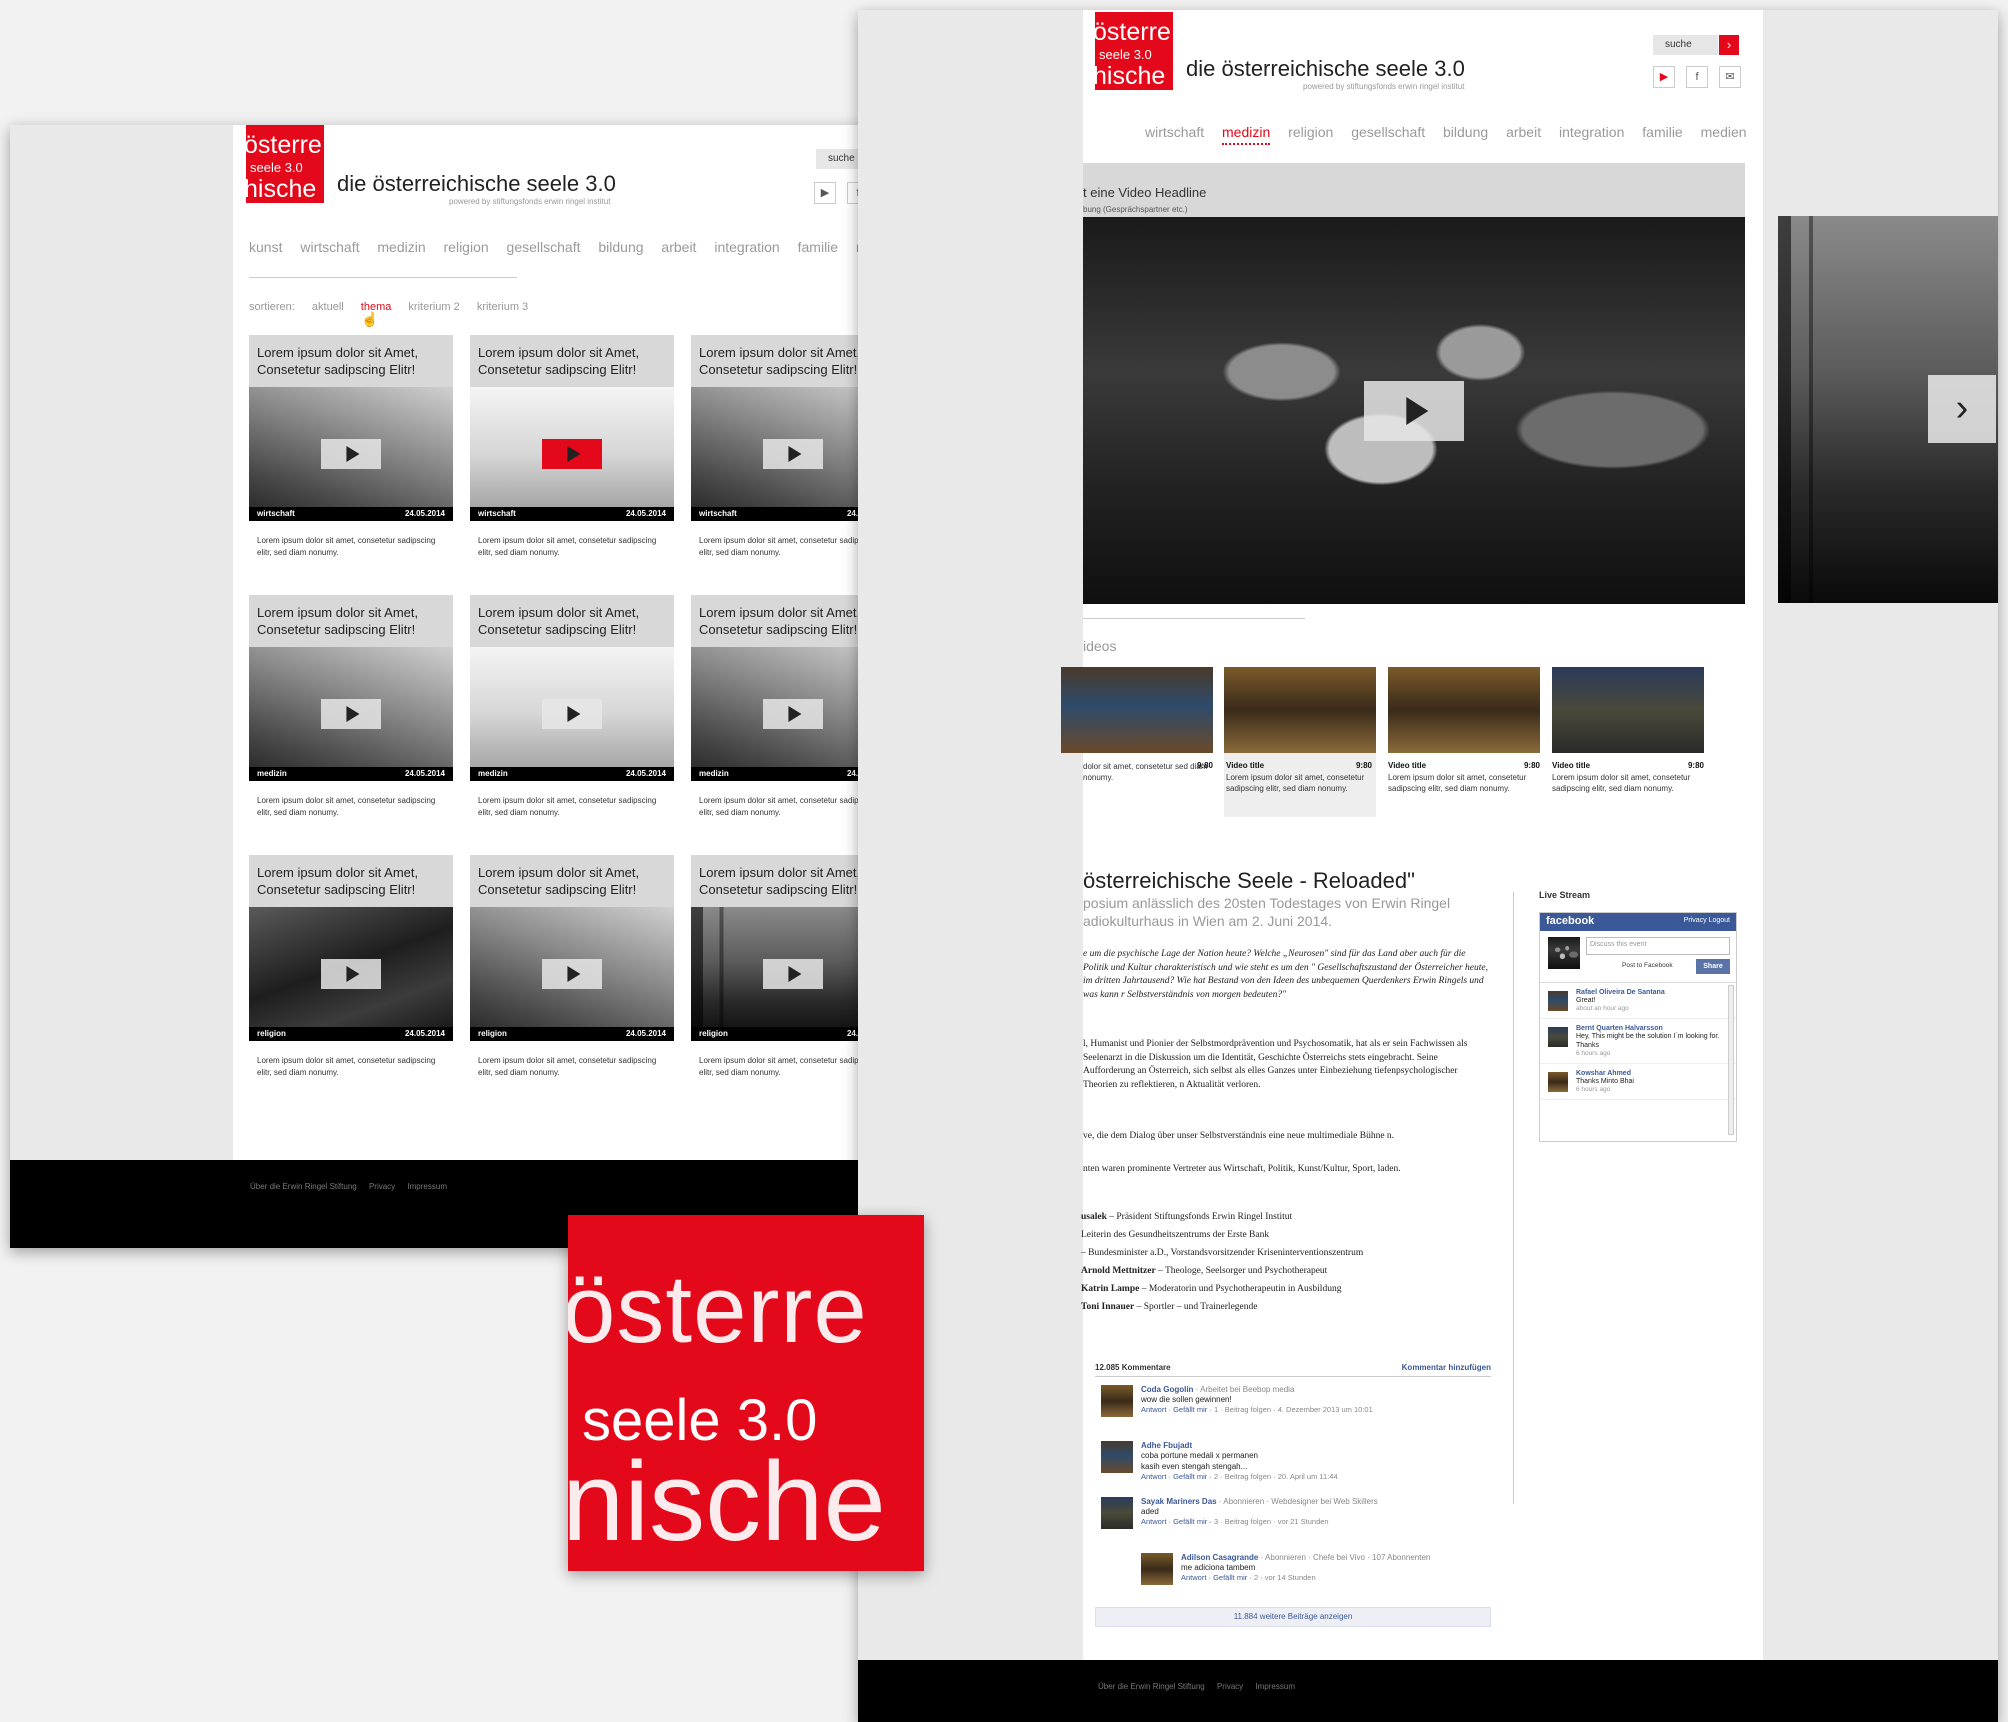 The image size is (2008, 1722). What do you see at coordinates (1724, 132) in the screenshot?
I see `nav-item-medien: medien` at bounding box center [1724, 132].